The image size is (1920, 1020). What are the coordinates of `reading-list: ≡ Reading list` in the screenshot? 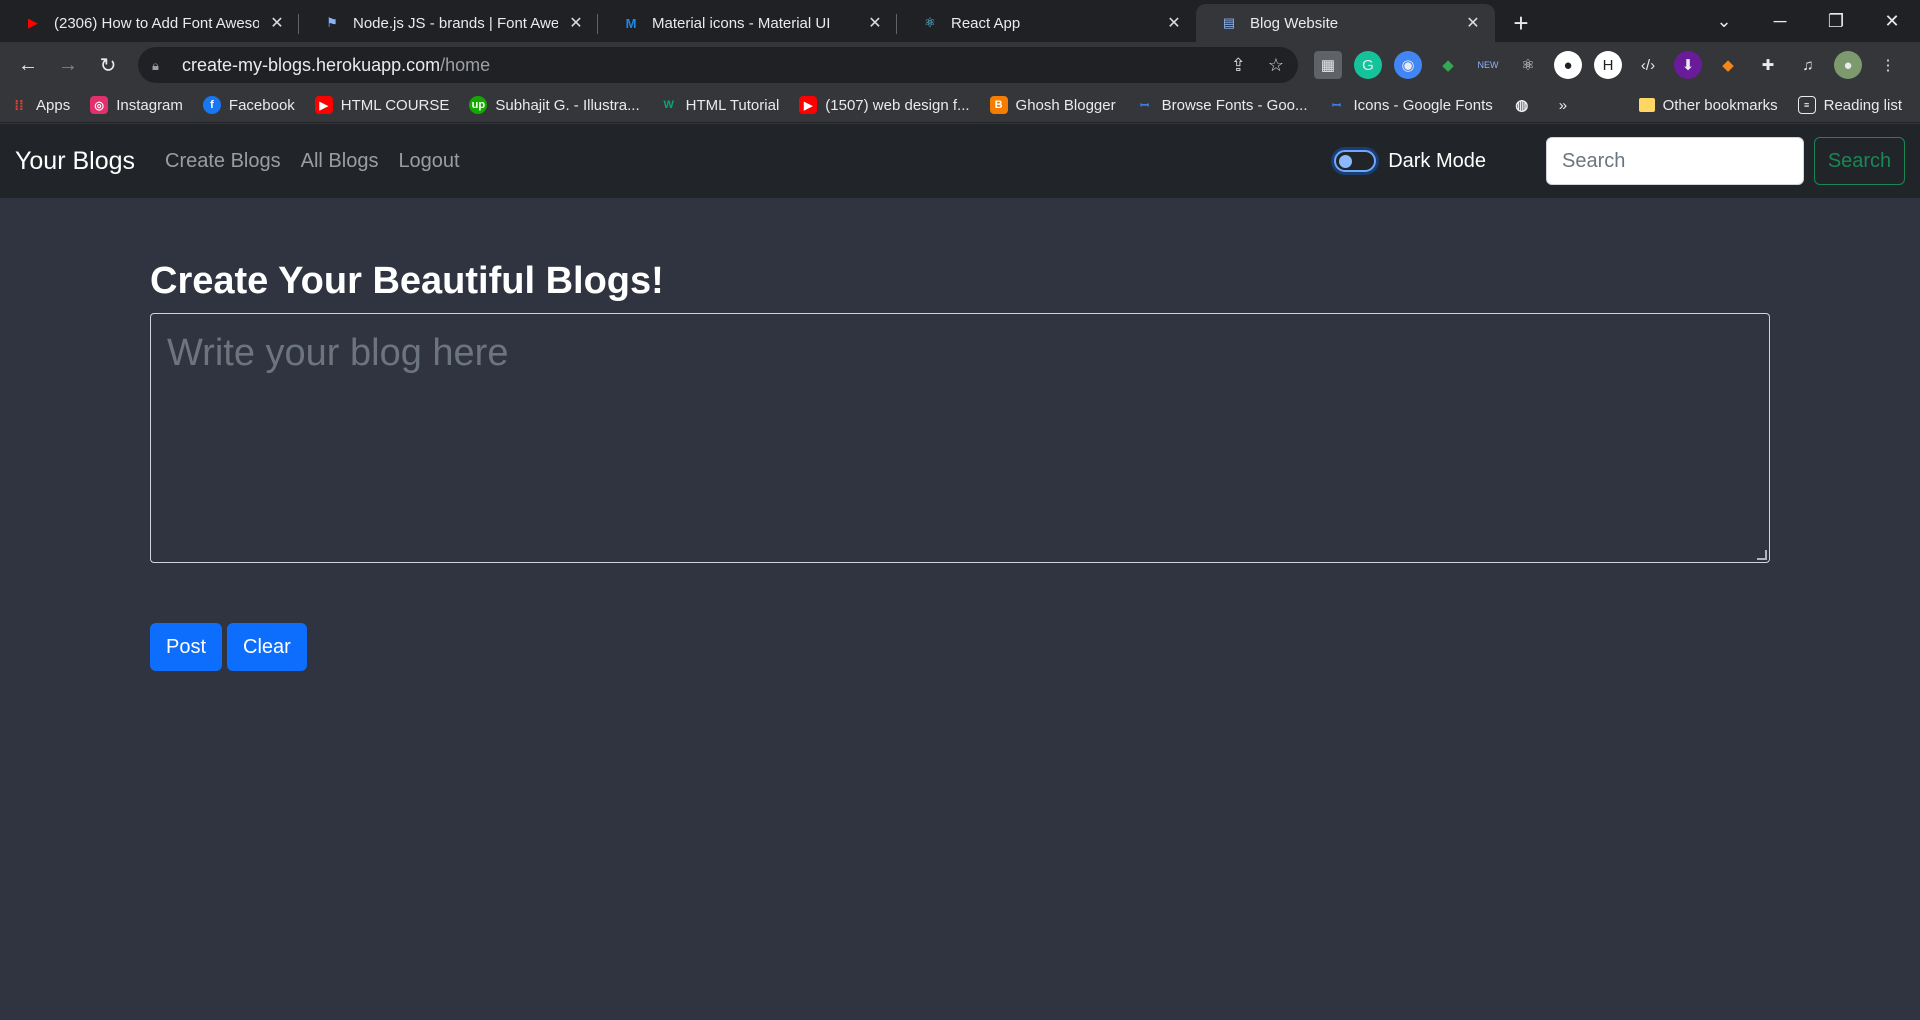 It's located at (1849, 105).